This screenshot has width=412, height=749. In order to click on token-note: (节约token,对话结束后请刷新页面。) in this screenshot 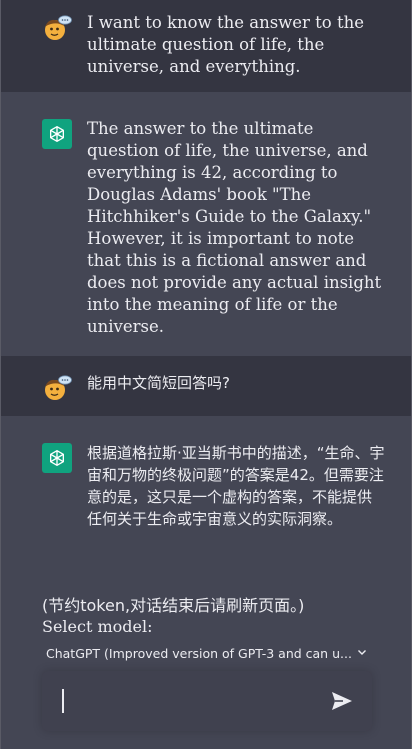, I will do `click(173, 605)`.